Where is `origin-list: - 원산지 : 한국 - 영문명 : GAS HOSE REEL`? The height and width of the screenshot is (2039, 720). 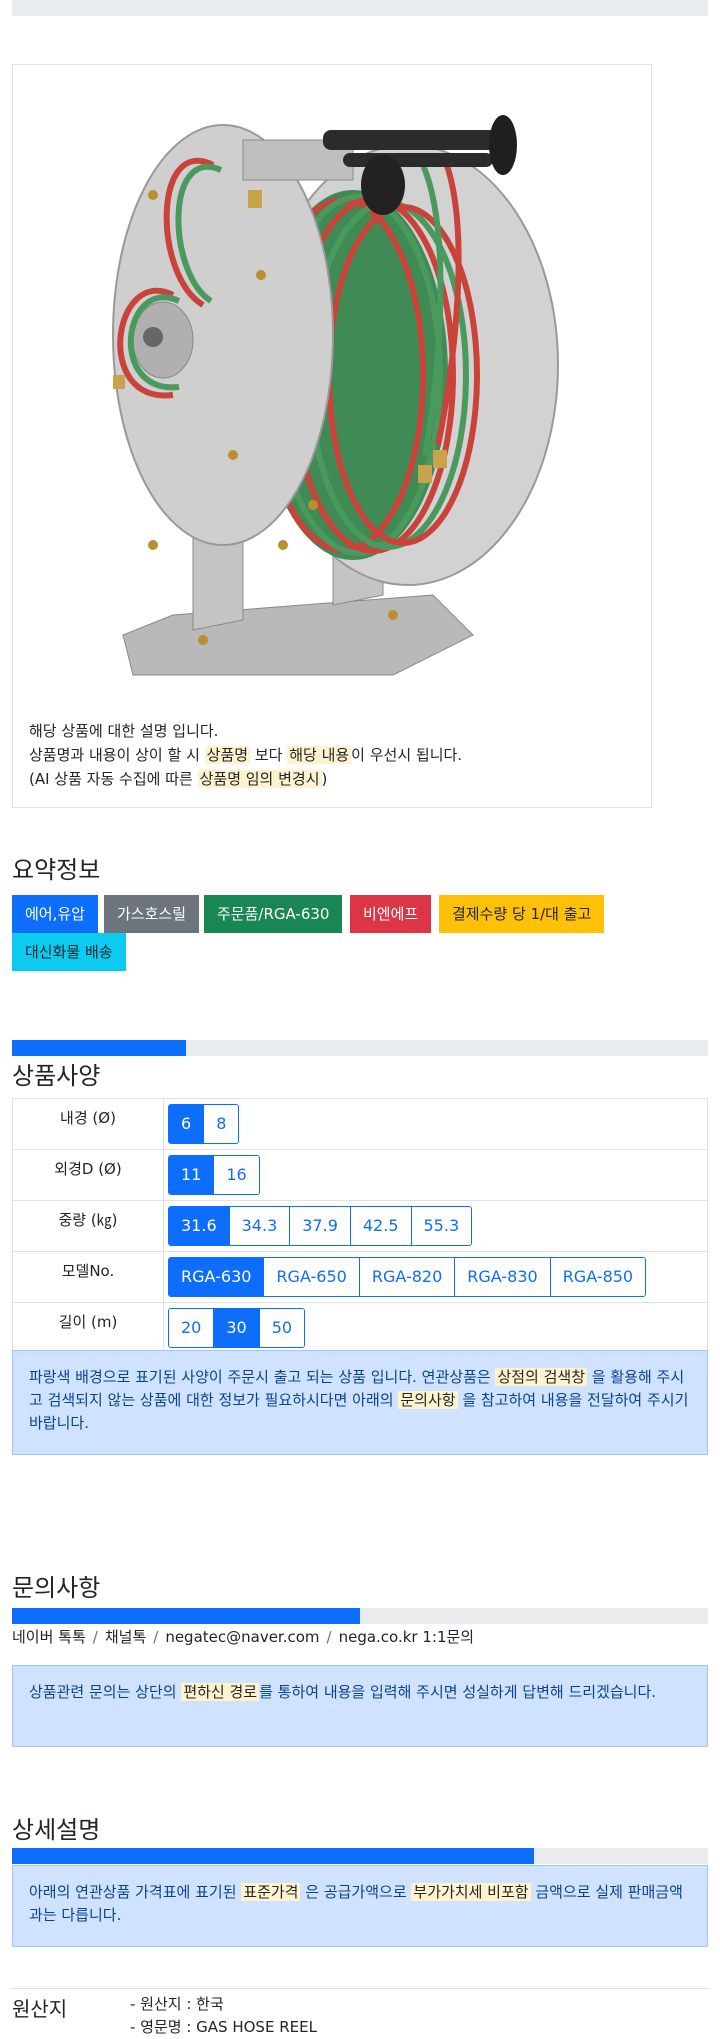
origin-list: - 원산지 : 한국 - 영문명 : GAS HOSE REEL is located at coordinates (223, 2016).